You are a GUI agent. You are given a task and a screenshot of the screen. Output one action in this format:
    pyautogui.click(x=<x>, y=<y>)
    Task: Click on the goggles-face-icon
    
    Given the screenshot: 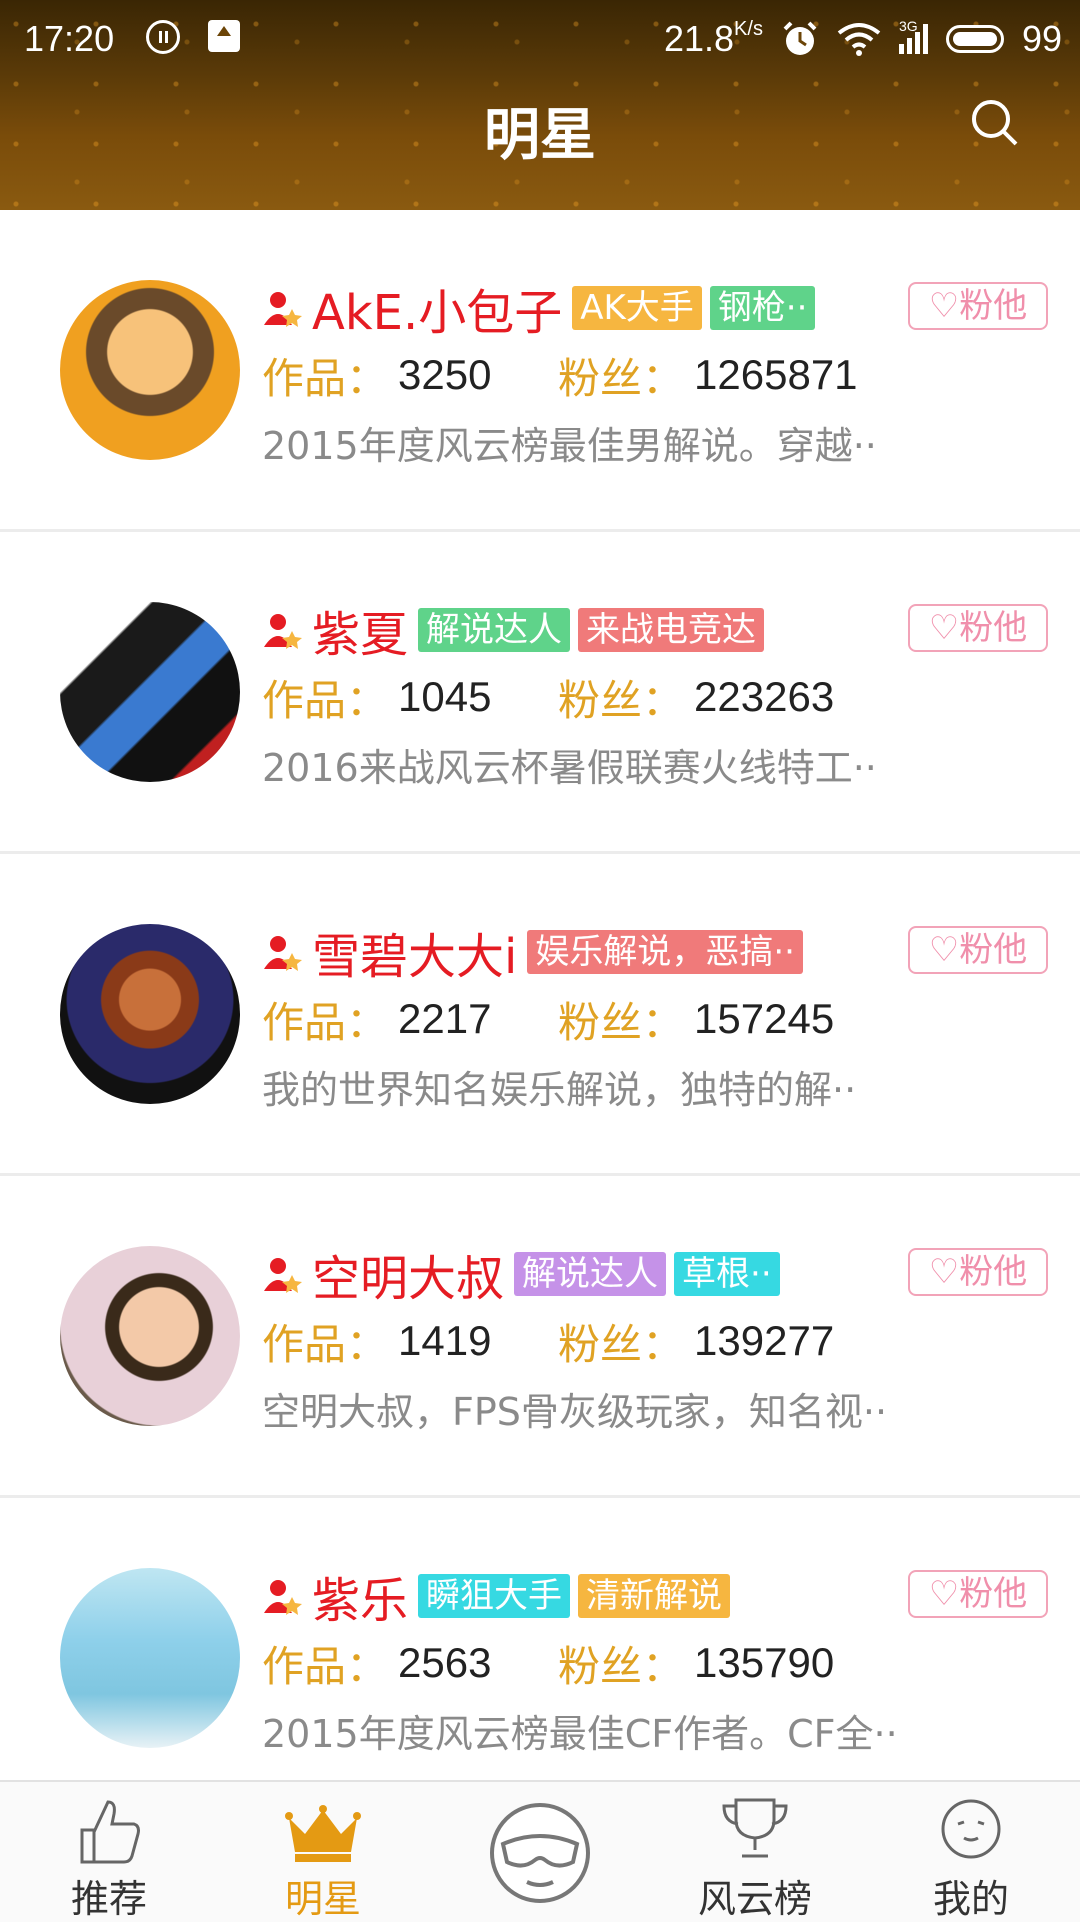 What is the action you would take?
    pyautogui.click(x=540, y=1853)
    